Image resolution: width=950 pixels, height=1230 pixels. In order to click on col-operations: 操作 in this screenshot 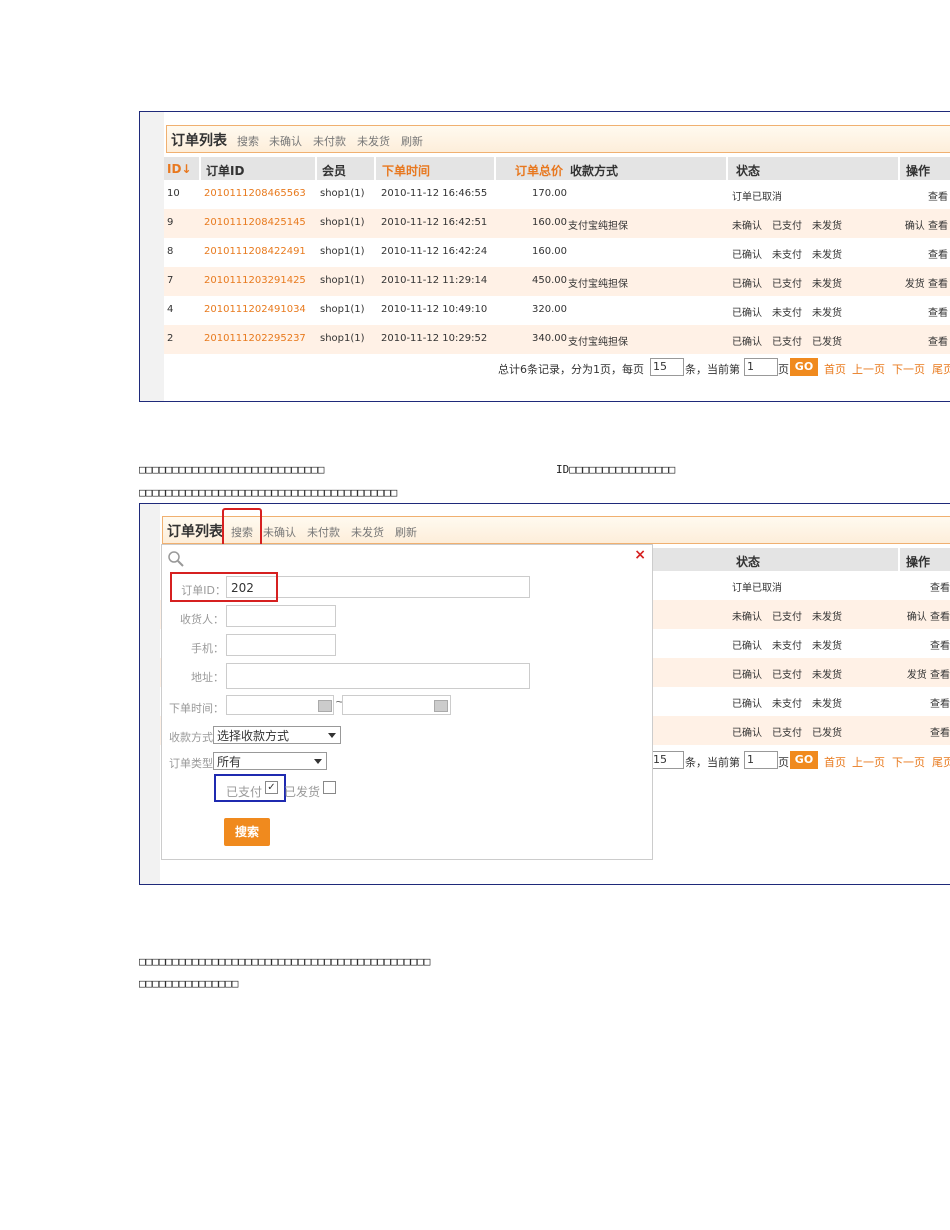, I will do `click(918, 171)`.